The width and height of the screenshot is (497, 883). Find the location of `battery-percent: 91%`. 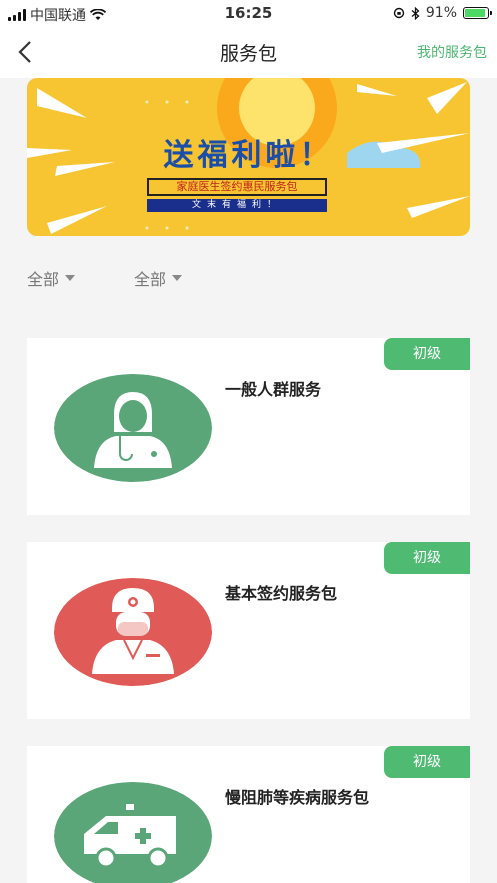

battery-percent: 91% is located at coordinates (441, 13).